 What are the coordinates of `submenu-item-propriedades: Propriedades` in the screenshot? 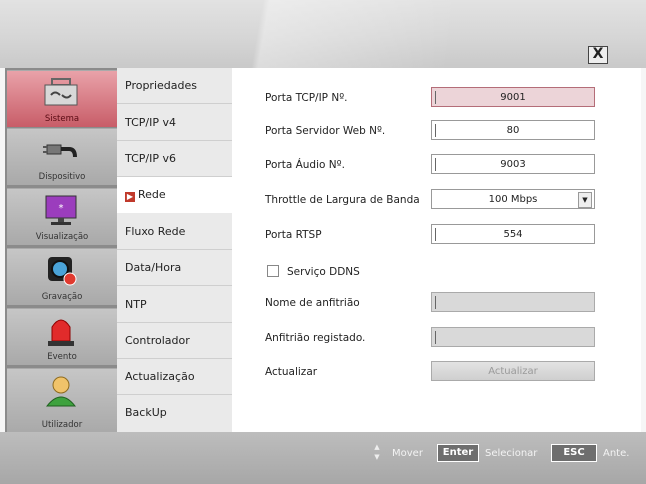 It's located at (174, 86).